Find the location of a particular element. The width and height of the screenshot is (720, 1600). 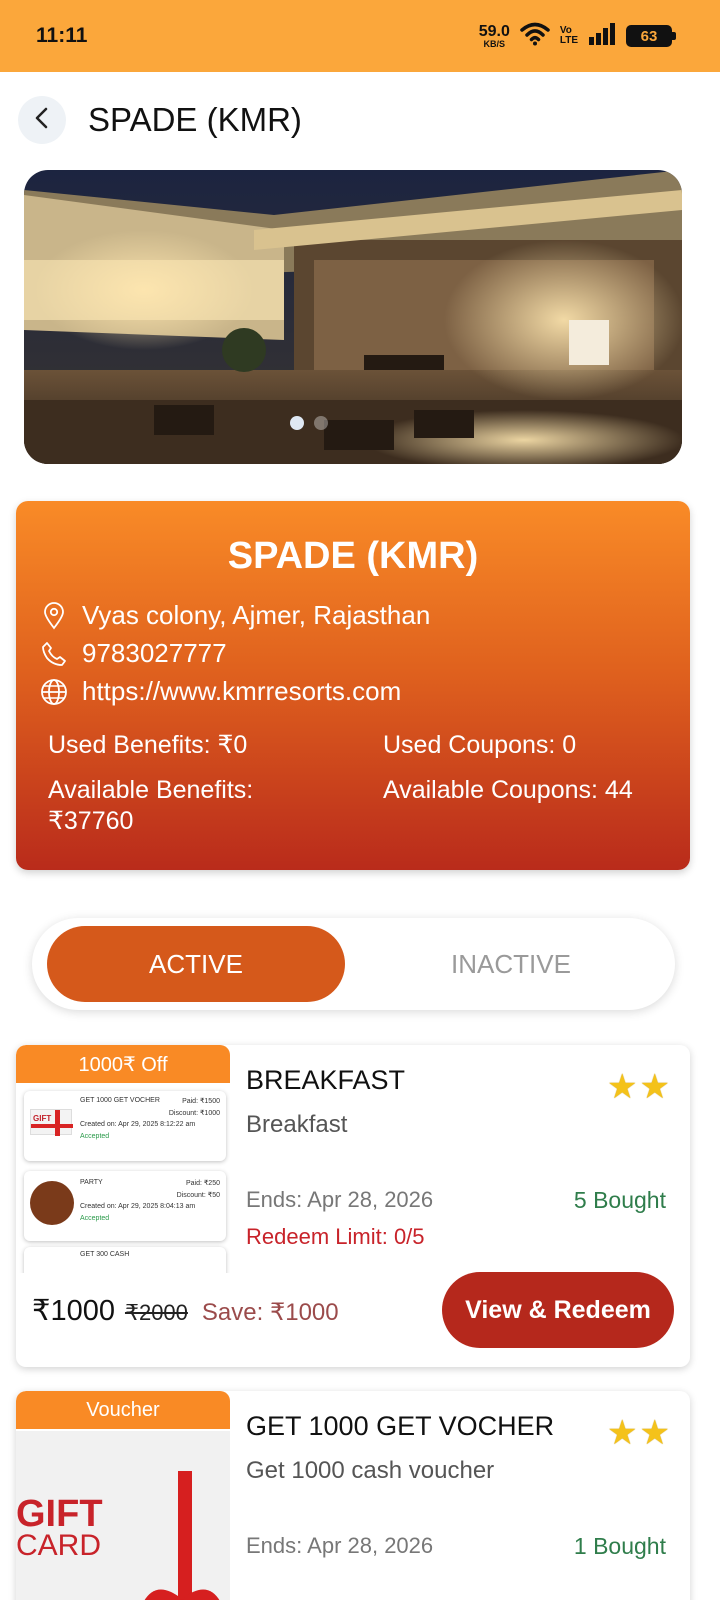

location-pin-icon is located at coordinates (54, 615).